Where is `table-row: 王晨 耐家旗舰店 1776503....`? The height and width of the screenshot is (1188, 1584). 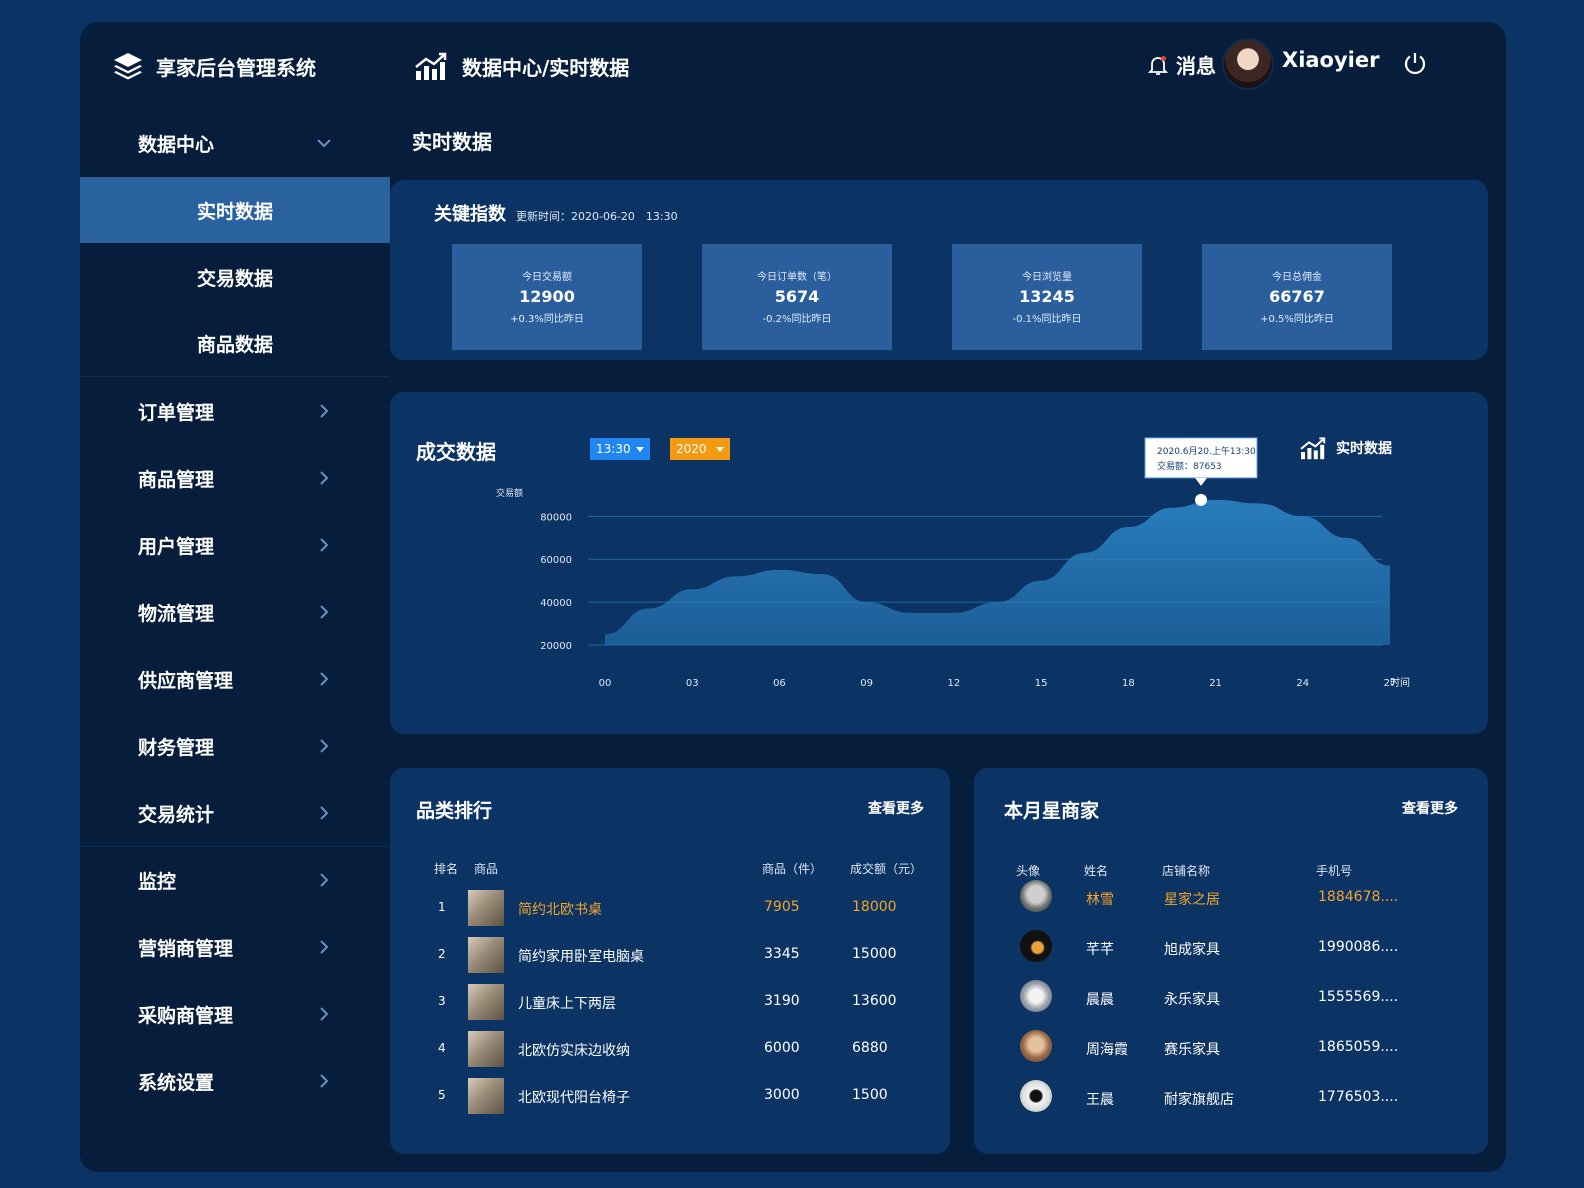
table-row: 王晨 耐家旗舰店 1776503.... is located at coordinates (1231, 1098).